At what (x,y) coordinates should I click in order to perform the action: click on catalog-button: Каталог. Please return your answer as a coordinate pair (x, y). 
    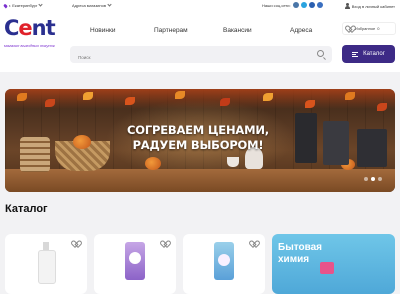
    Looking at the image, I should click on (368, 54).